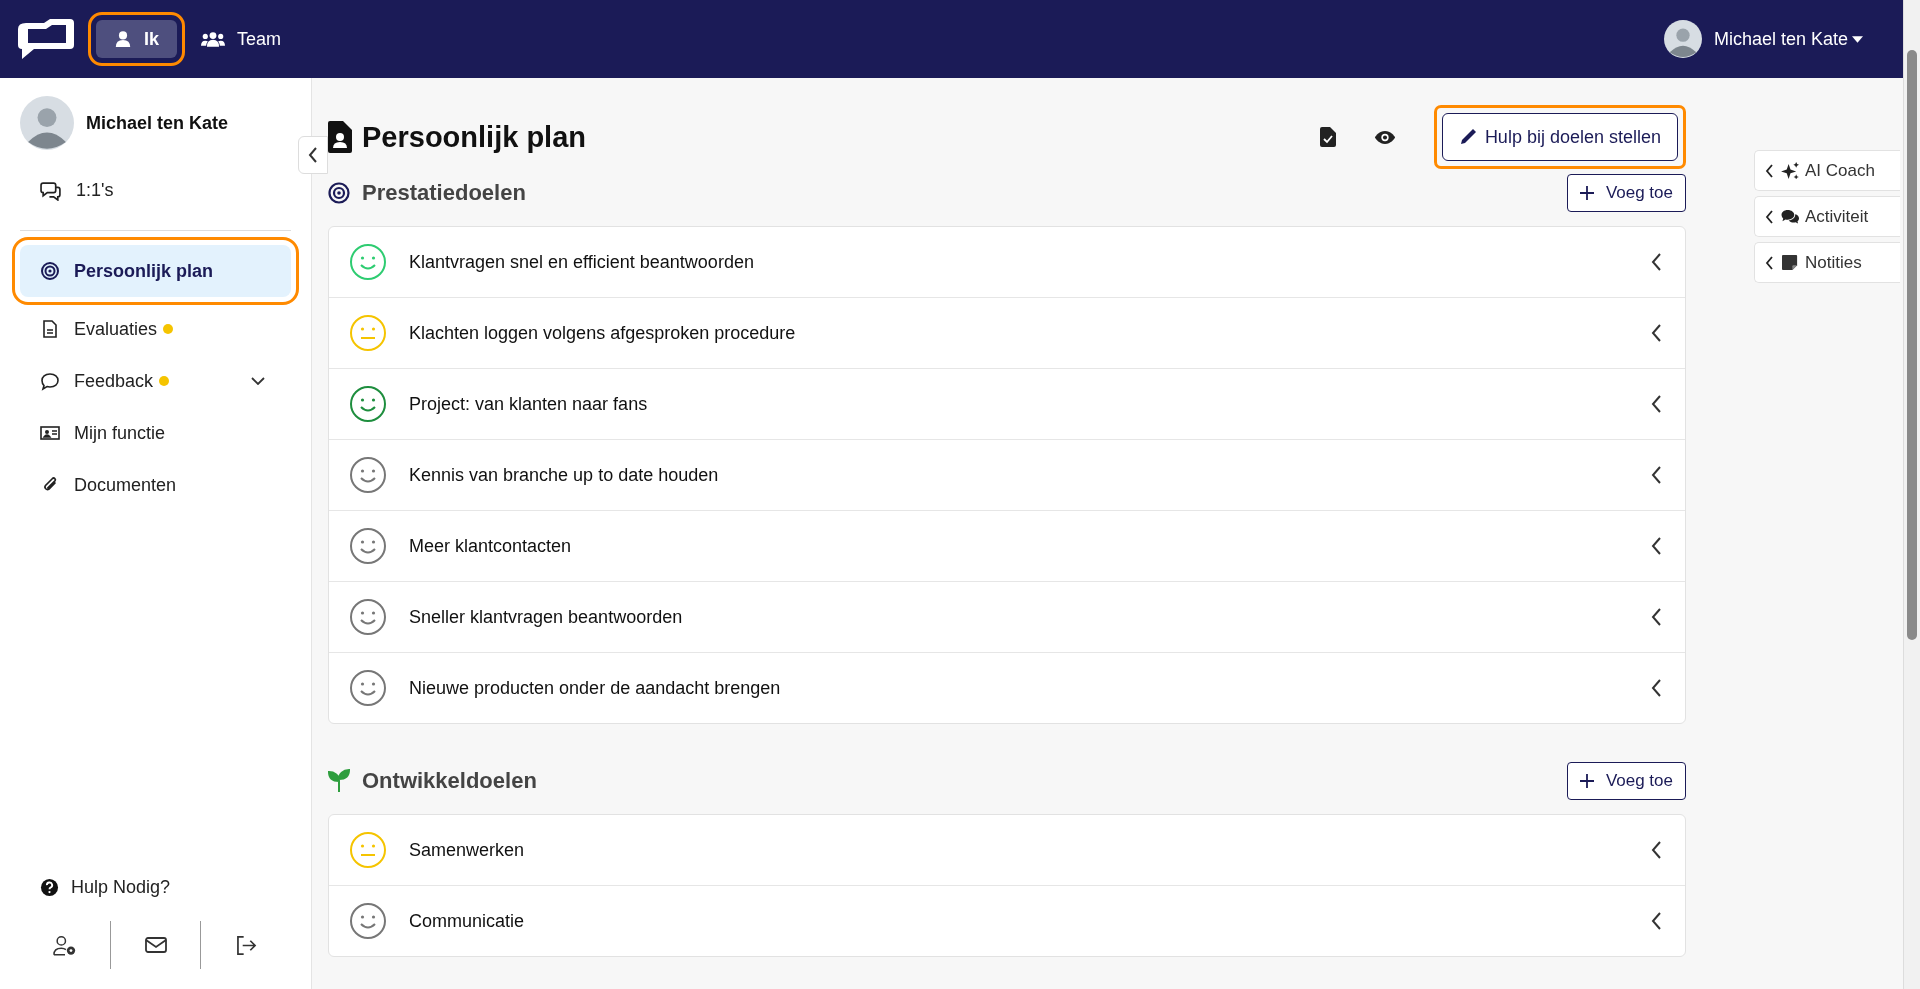 This screenshot has height=989, width=1920. I want to click on goal-title: Samenwerken, so click(467, 850).